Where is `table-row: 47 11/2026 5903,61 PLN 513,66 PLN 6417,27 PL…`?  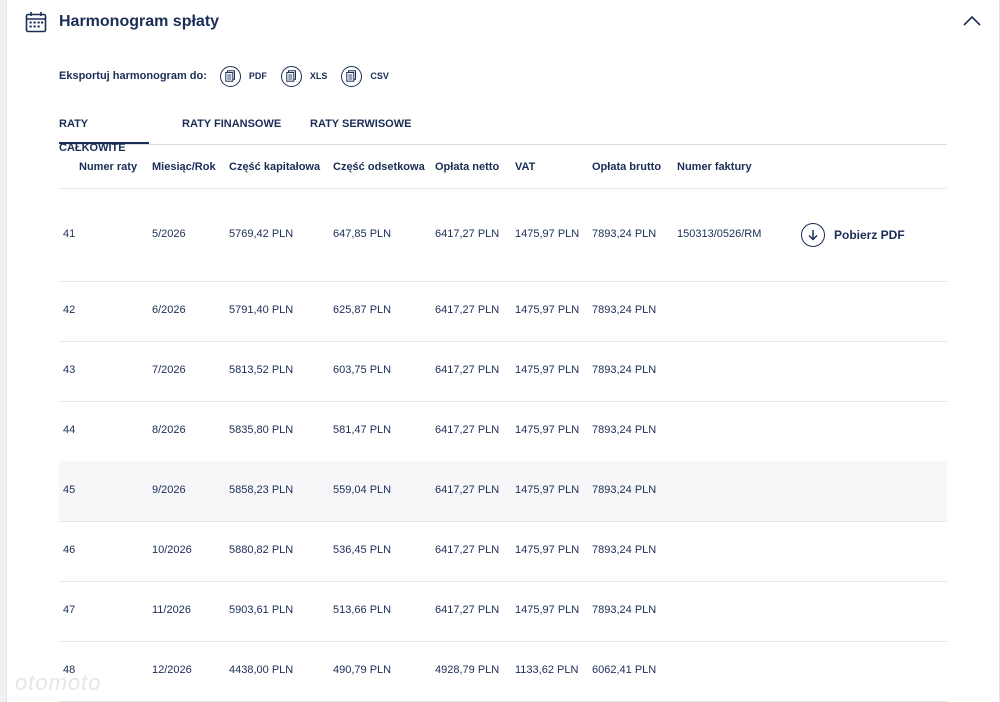 table-row: 47 11/2026 5903,61 PLN 513,66 PLN 6417,27 PL… is located at coordinates (503, 611).